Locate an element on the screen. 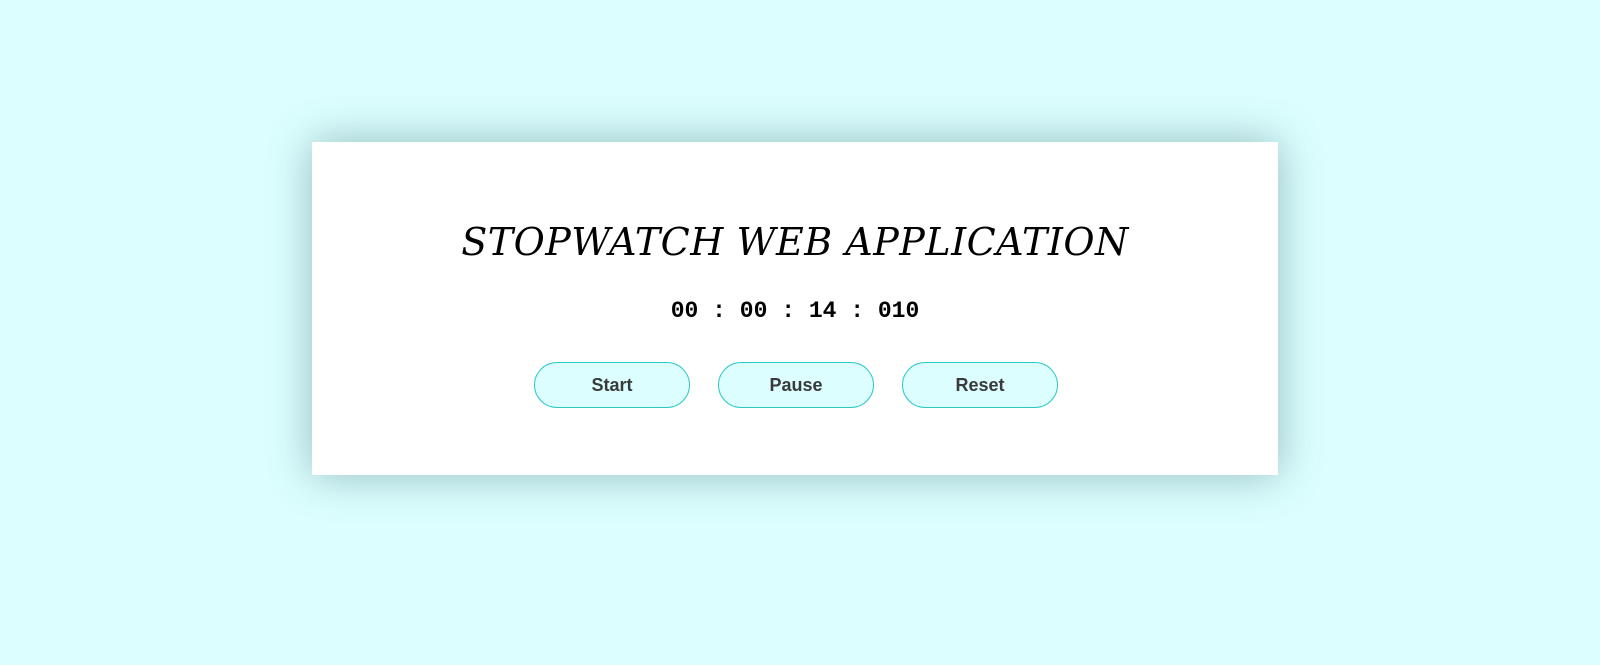 The image size is (1600, 665). reset-button: Reset is located at coordinates (980, 385).